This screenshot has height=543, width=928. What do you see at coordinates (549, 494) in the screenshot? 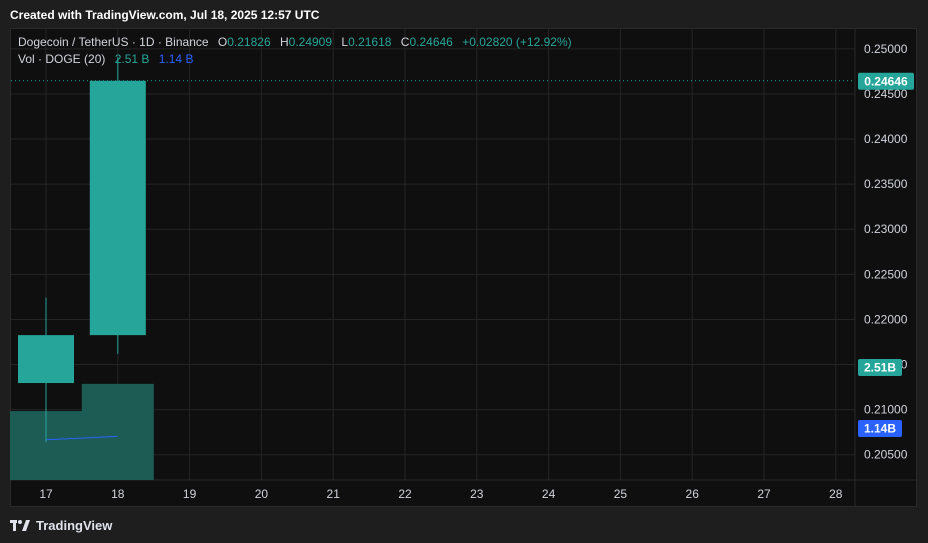
I see `x-tick-label: 24` at bounding box center [549, 494].